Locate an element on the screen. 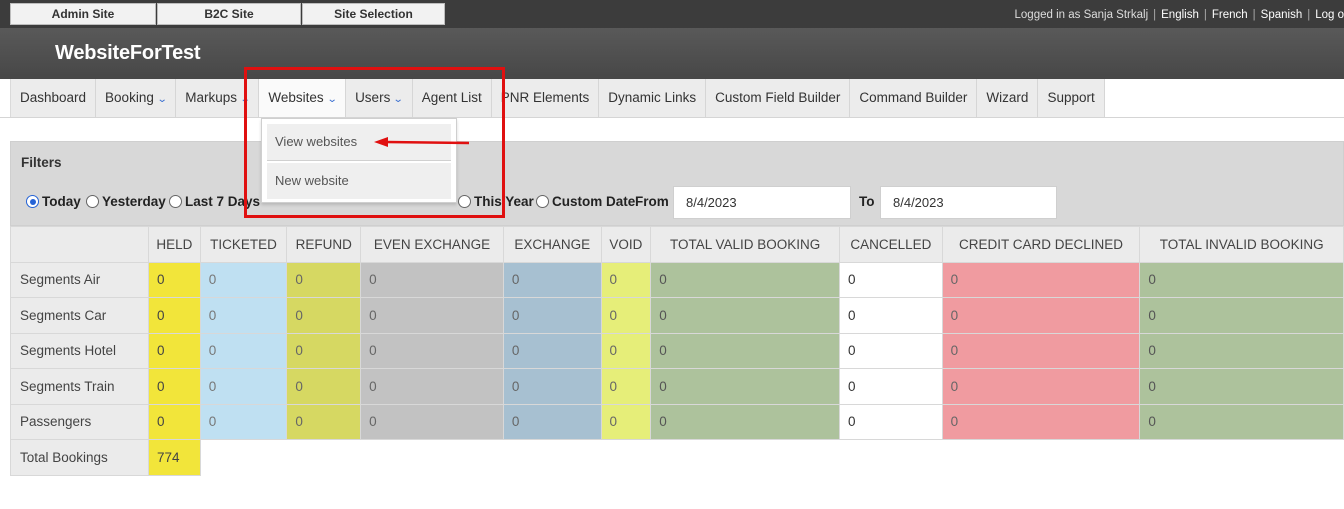 Image resolution: width=1344 pixels, height=509 pixels. radio-today: Today is located at coordinates (53, 201).